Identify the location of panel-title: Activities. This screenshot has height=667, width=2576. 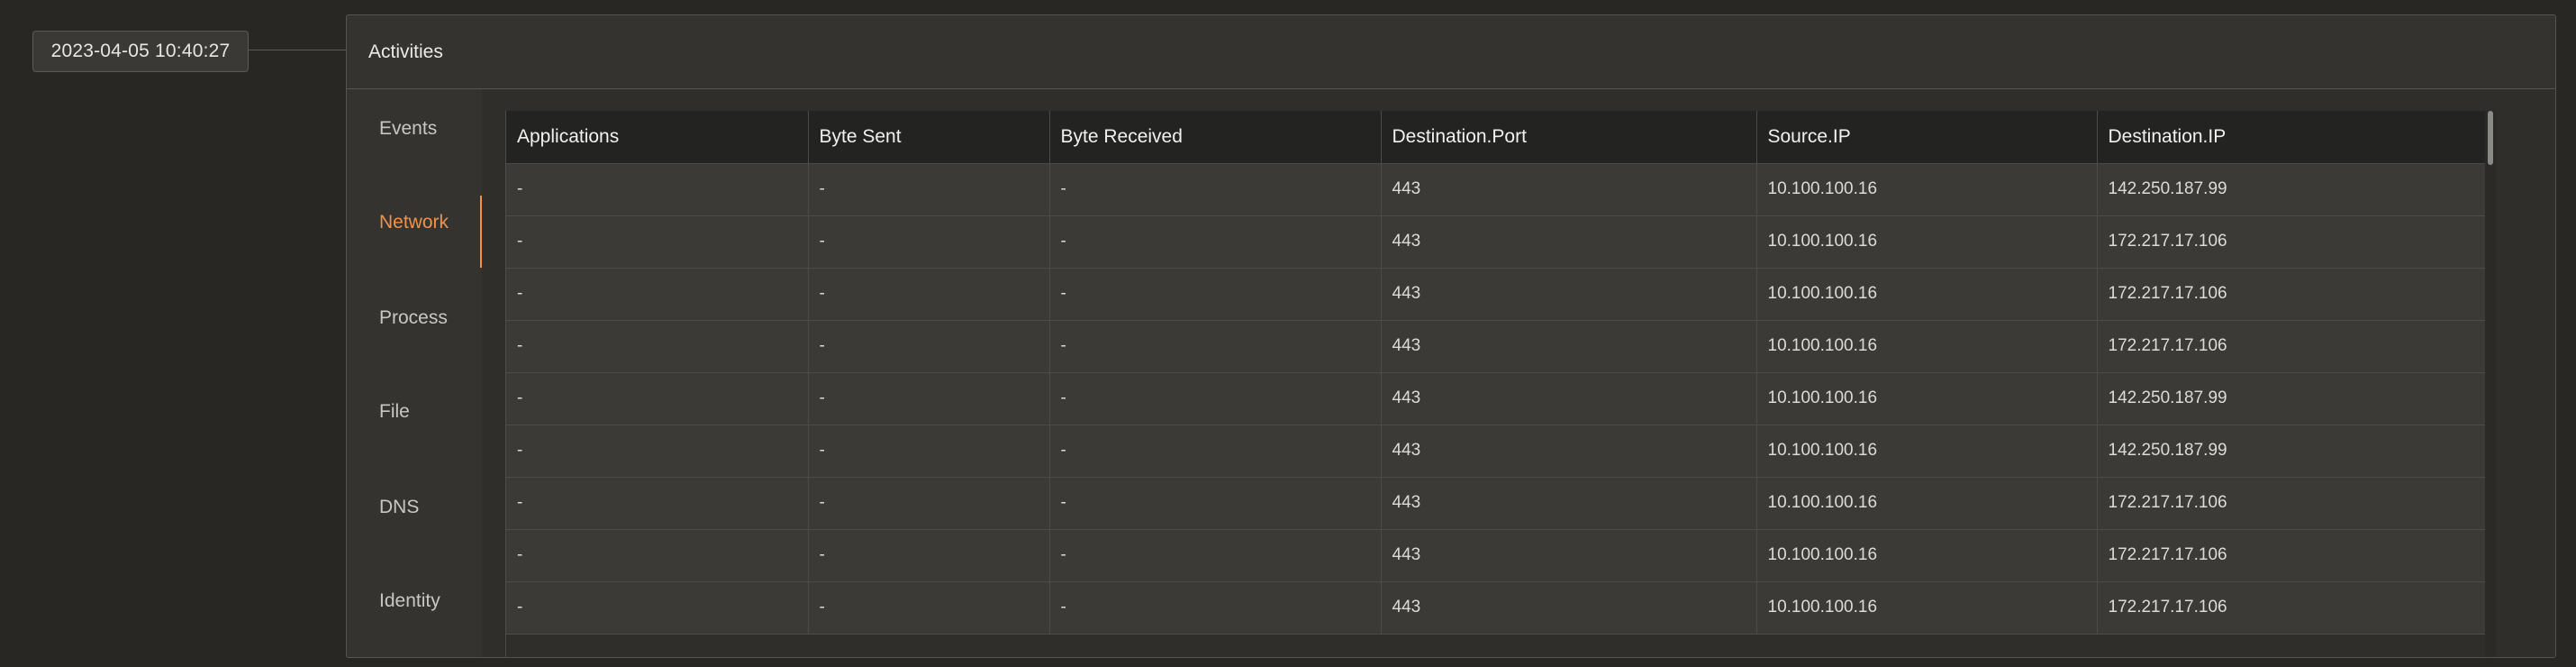
(405, 51).